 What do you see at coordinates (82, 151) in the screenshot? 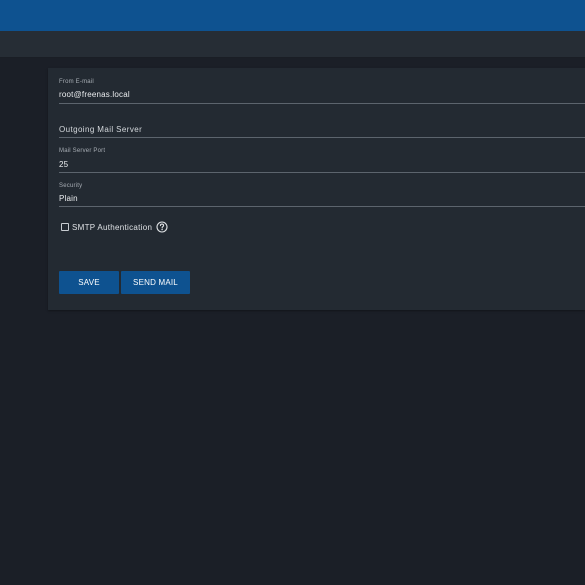
I see `mail-server-port-label: Mail Server Port` at bounding box center [82, 151].